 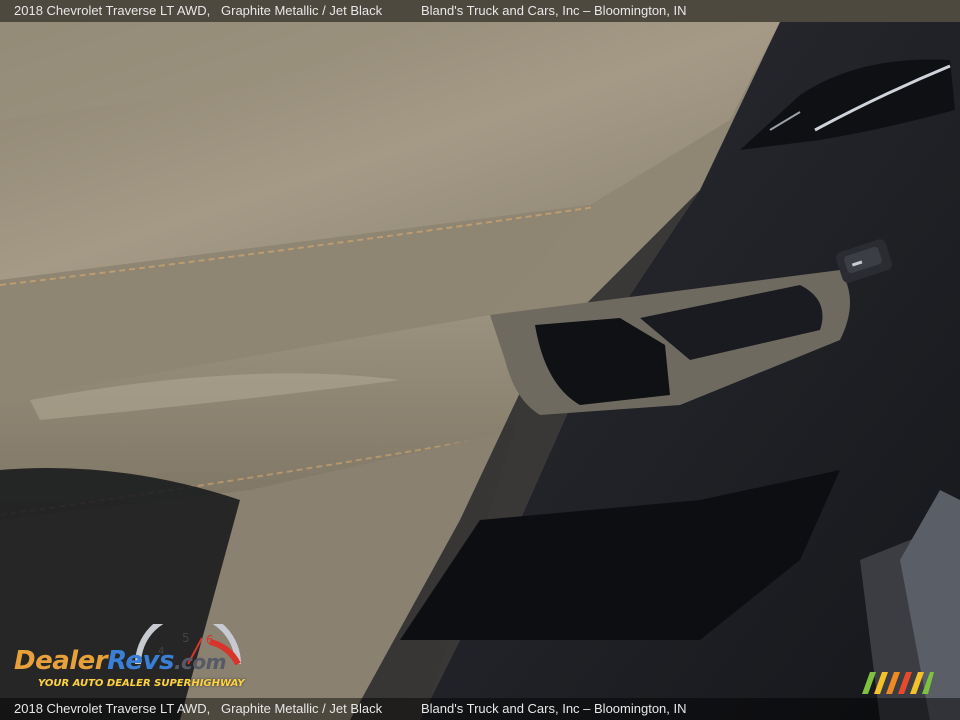 I want to click on vehicle-model-label-bottom: 2018 Chevrolet Traverse LT AWD,, so click(x=112, y=708).